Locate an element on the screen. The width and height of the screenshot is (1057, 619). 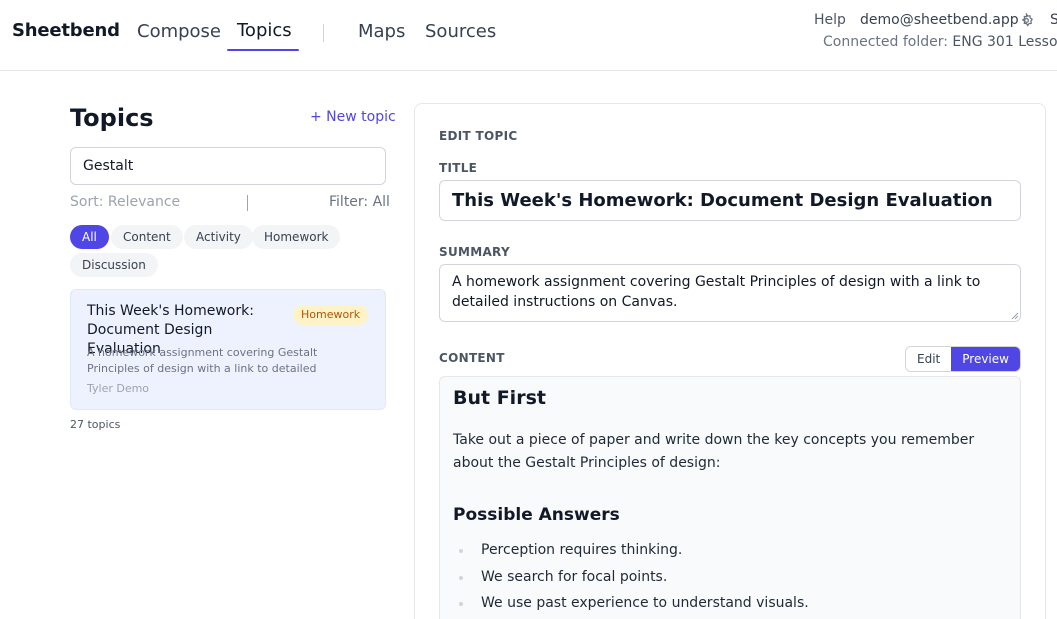
list-item: We search for focal points. is located at coordinates (631, 577).